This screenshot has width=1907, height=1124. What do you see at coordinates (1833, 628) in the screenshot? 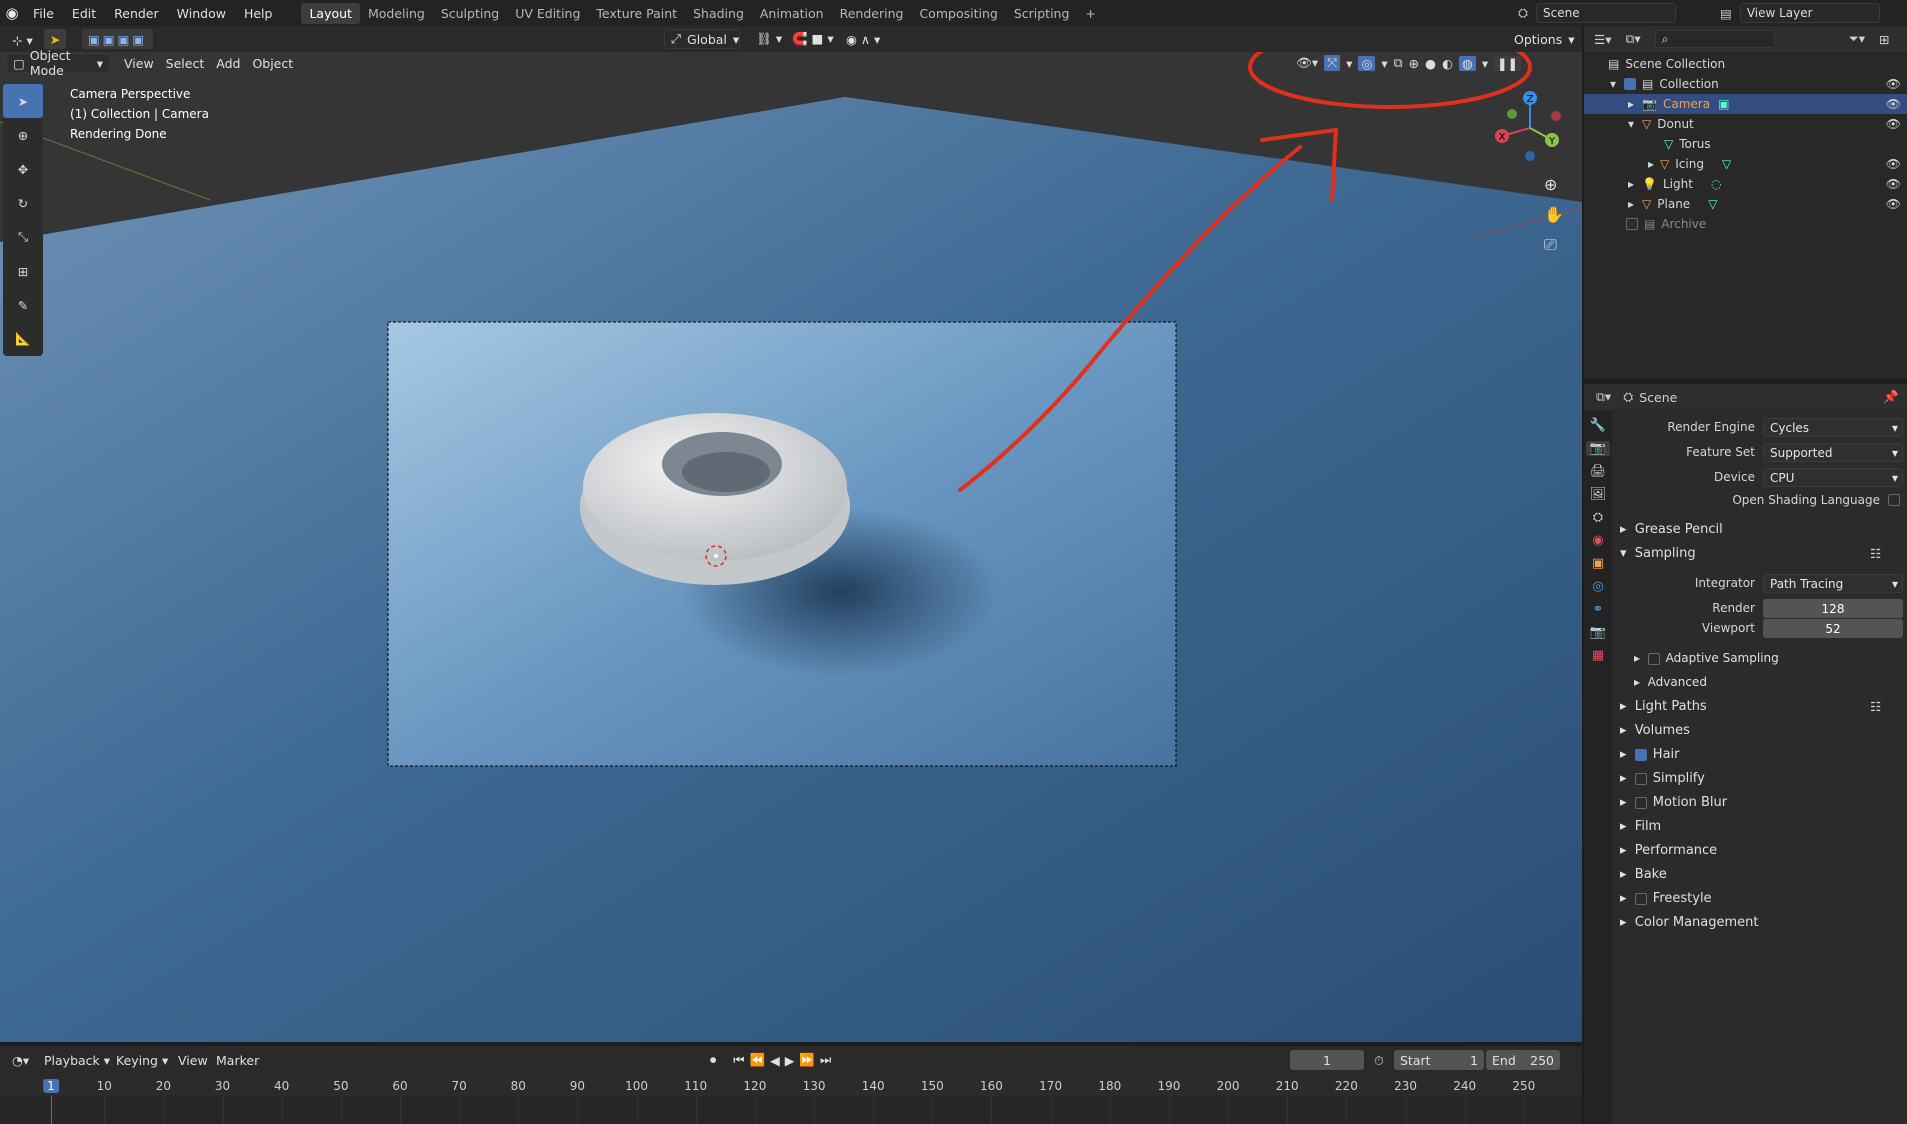
I see `viewport-samples-field: 52` at bounding box center [1833, 628].